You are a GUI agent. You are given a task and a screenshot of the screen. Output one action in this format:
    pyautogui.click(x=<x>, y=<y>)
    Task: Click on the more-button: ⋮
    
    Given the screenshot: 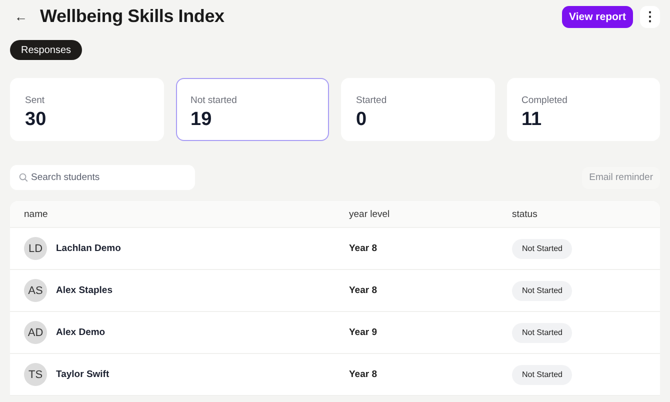 What is the action you would take?
    pyautogui.click(x=650, y=17)
    